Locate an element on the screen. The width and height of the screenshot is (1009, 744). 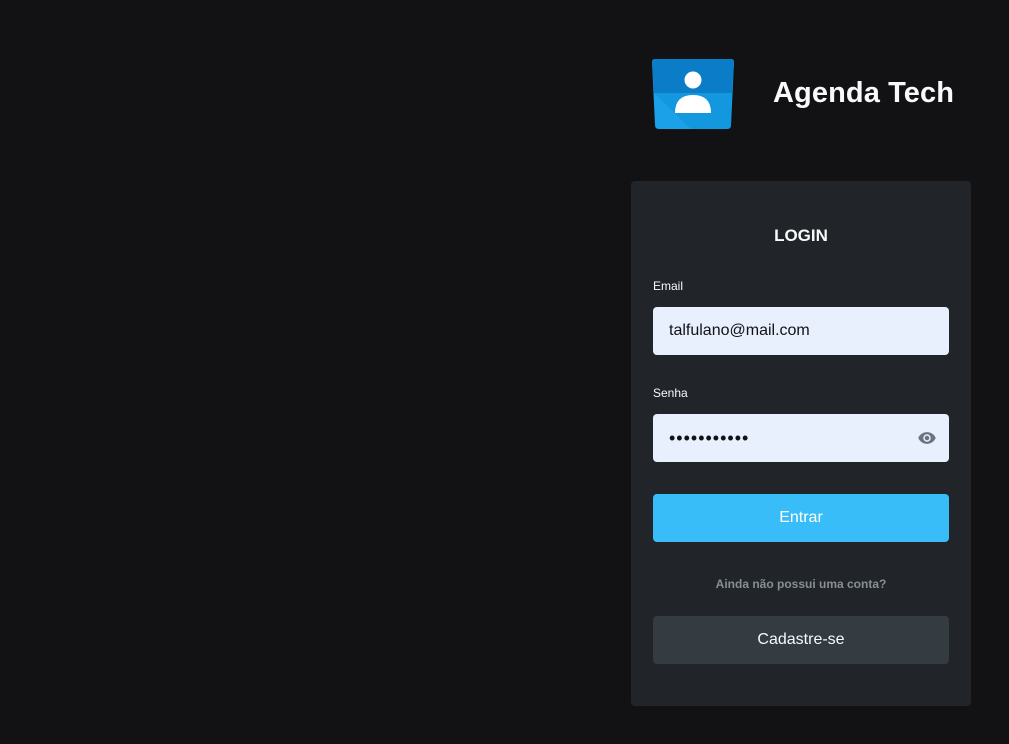
login-title: LOGIN is located at coordinates (801, 235).